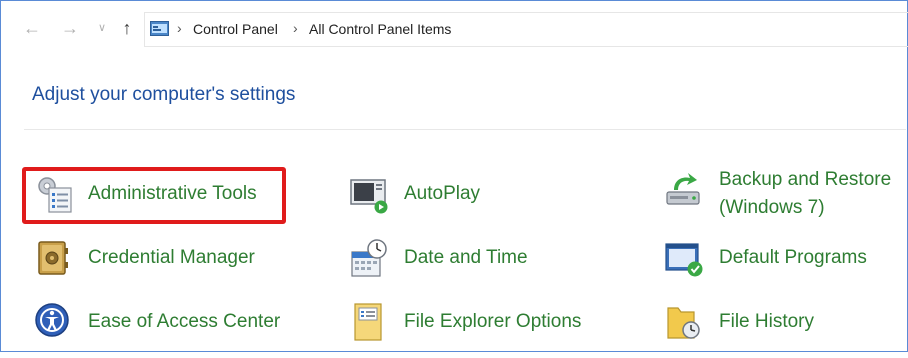  I want to click on item-file-explorer-options: File Explorer Options, so click(474, 330).